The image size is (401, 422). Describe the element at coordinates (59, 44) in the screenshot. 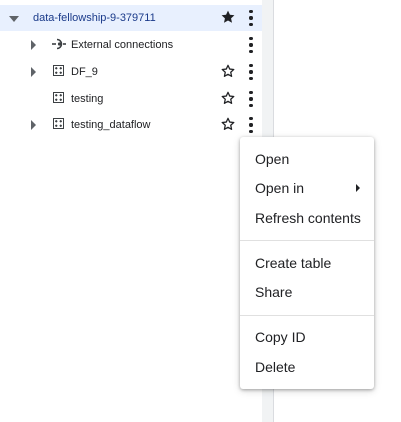

I see `external-connection-icon` at that location.